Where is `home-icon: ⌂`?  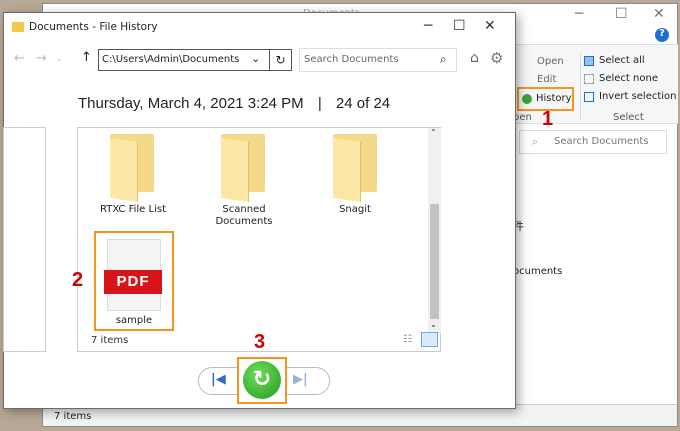
home-icon: ⌂ is located at coordinates (474, 58).